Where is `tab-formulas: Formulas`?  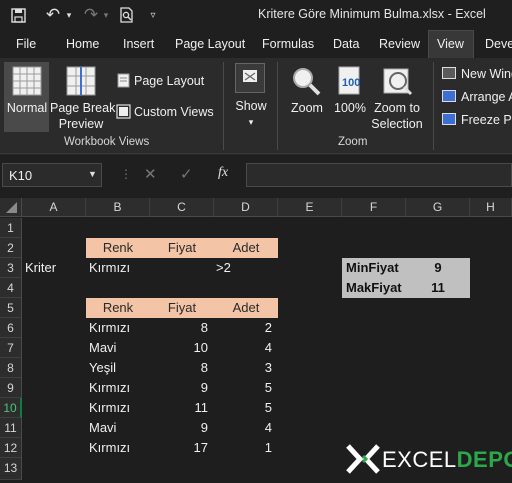 tab-formulas: Formulas is located at coordinates (288, 44).